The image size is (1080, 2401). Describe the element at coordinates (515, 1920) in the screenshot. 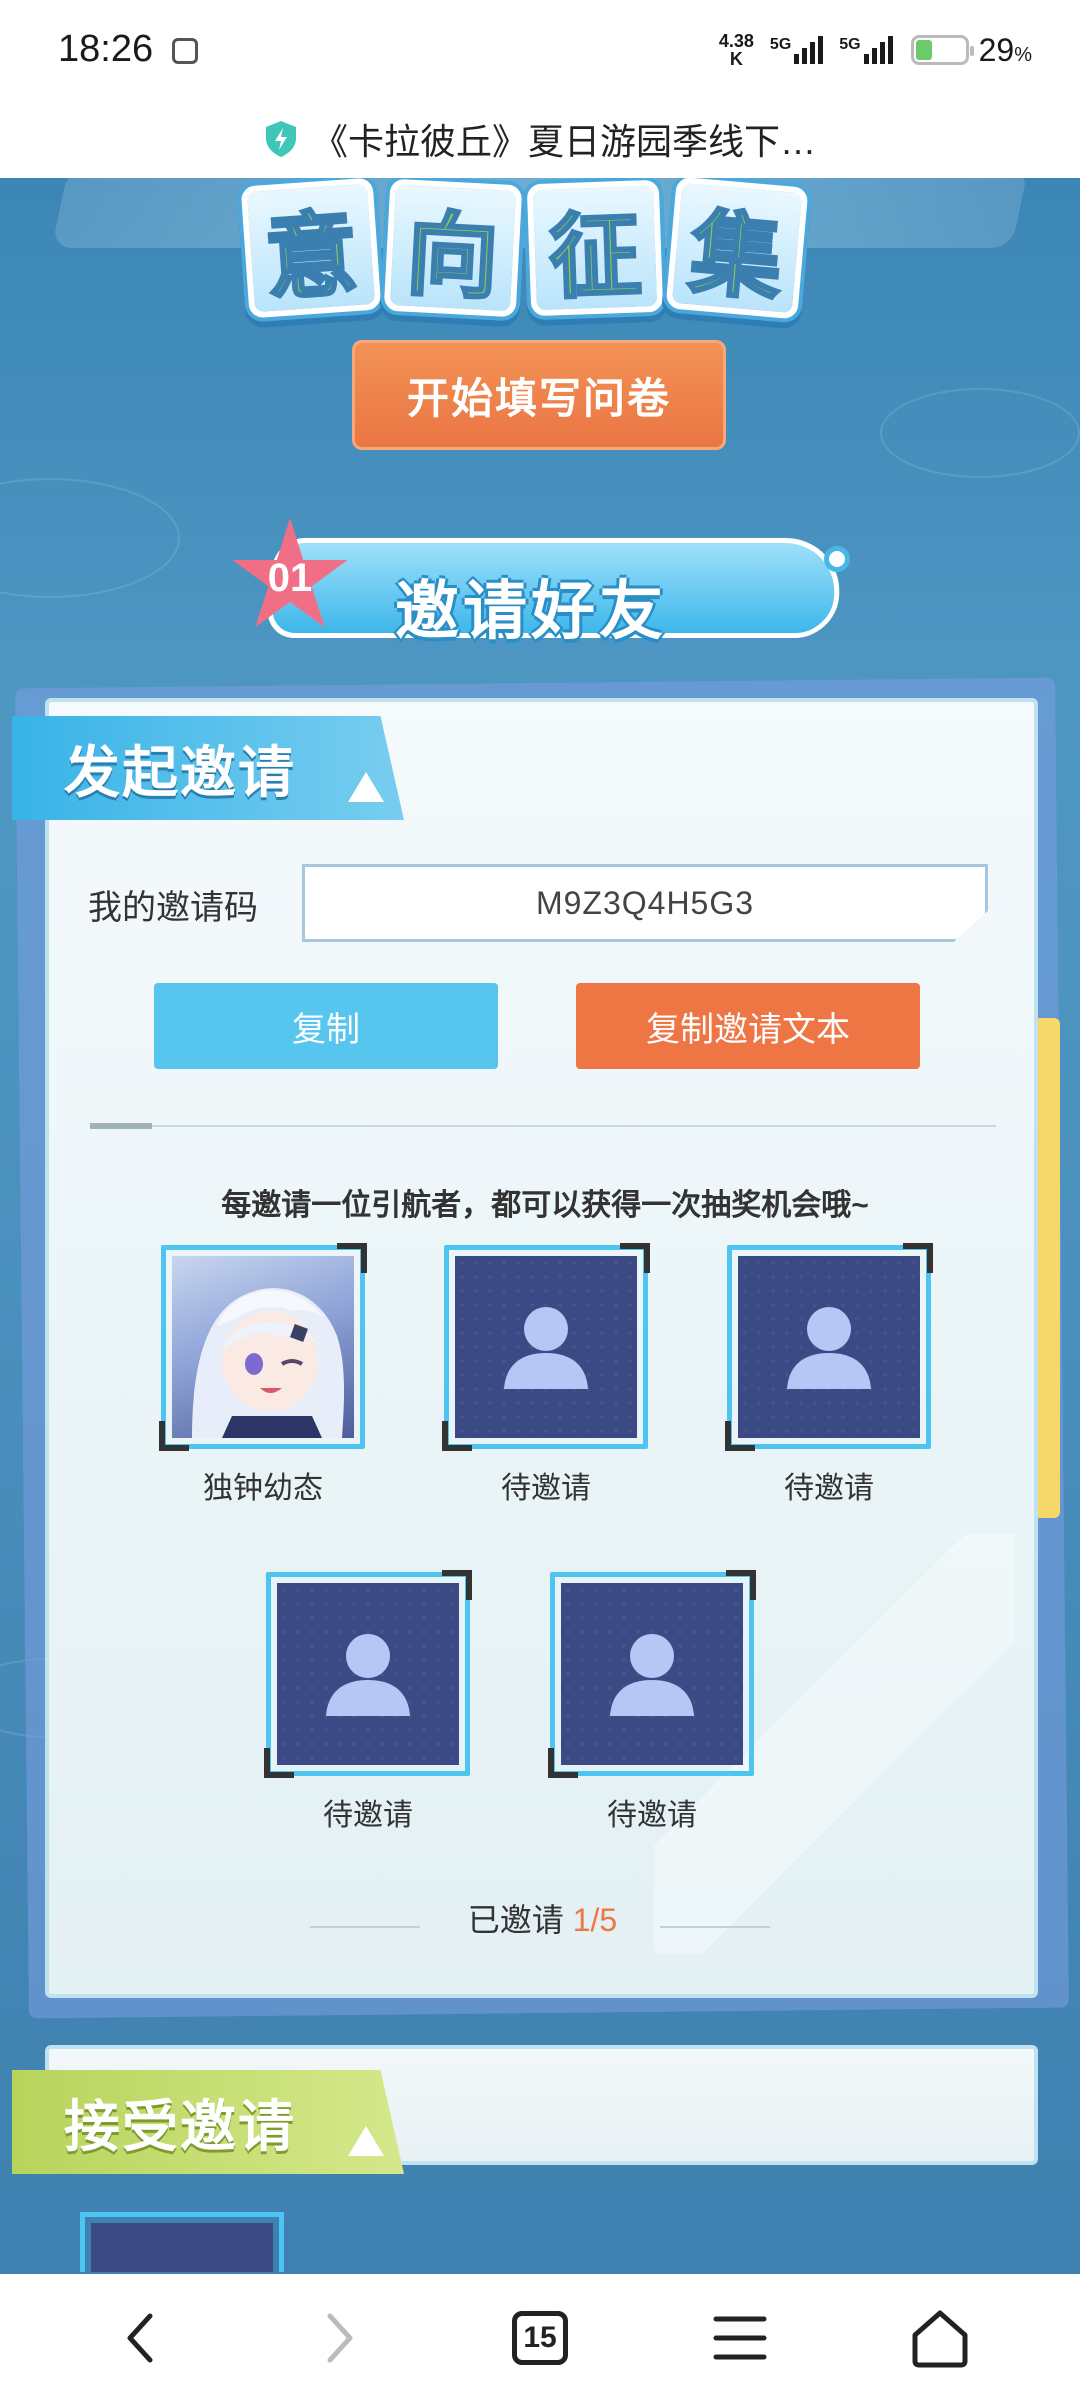

I see `invited-label: 已邀请` at that location.